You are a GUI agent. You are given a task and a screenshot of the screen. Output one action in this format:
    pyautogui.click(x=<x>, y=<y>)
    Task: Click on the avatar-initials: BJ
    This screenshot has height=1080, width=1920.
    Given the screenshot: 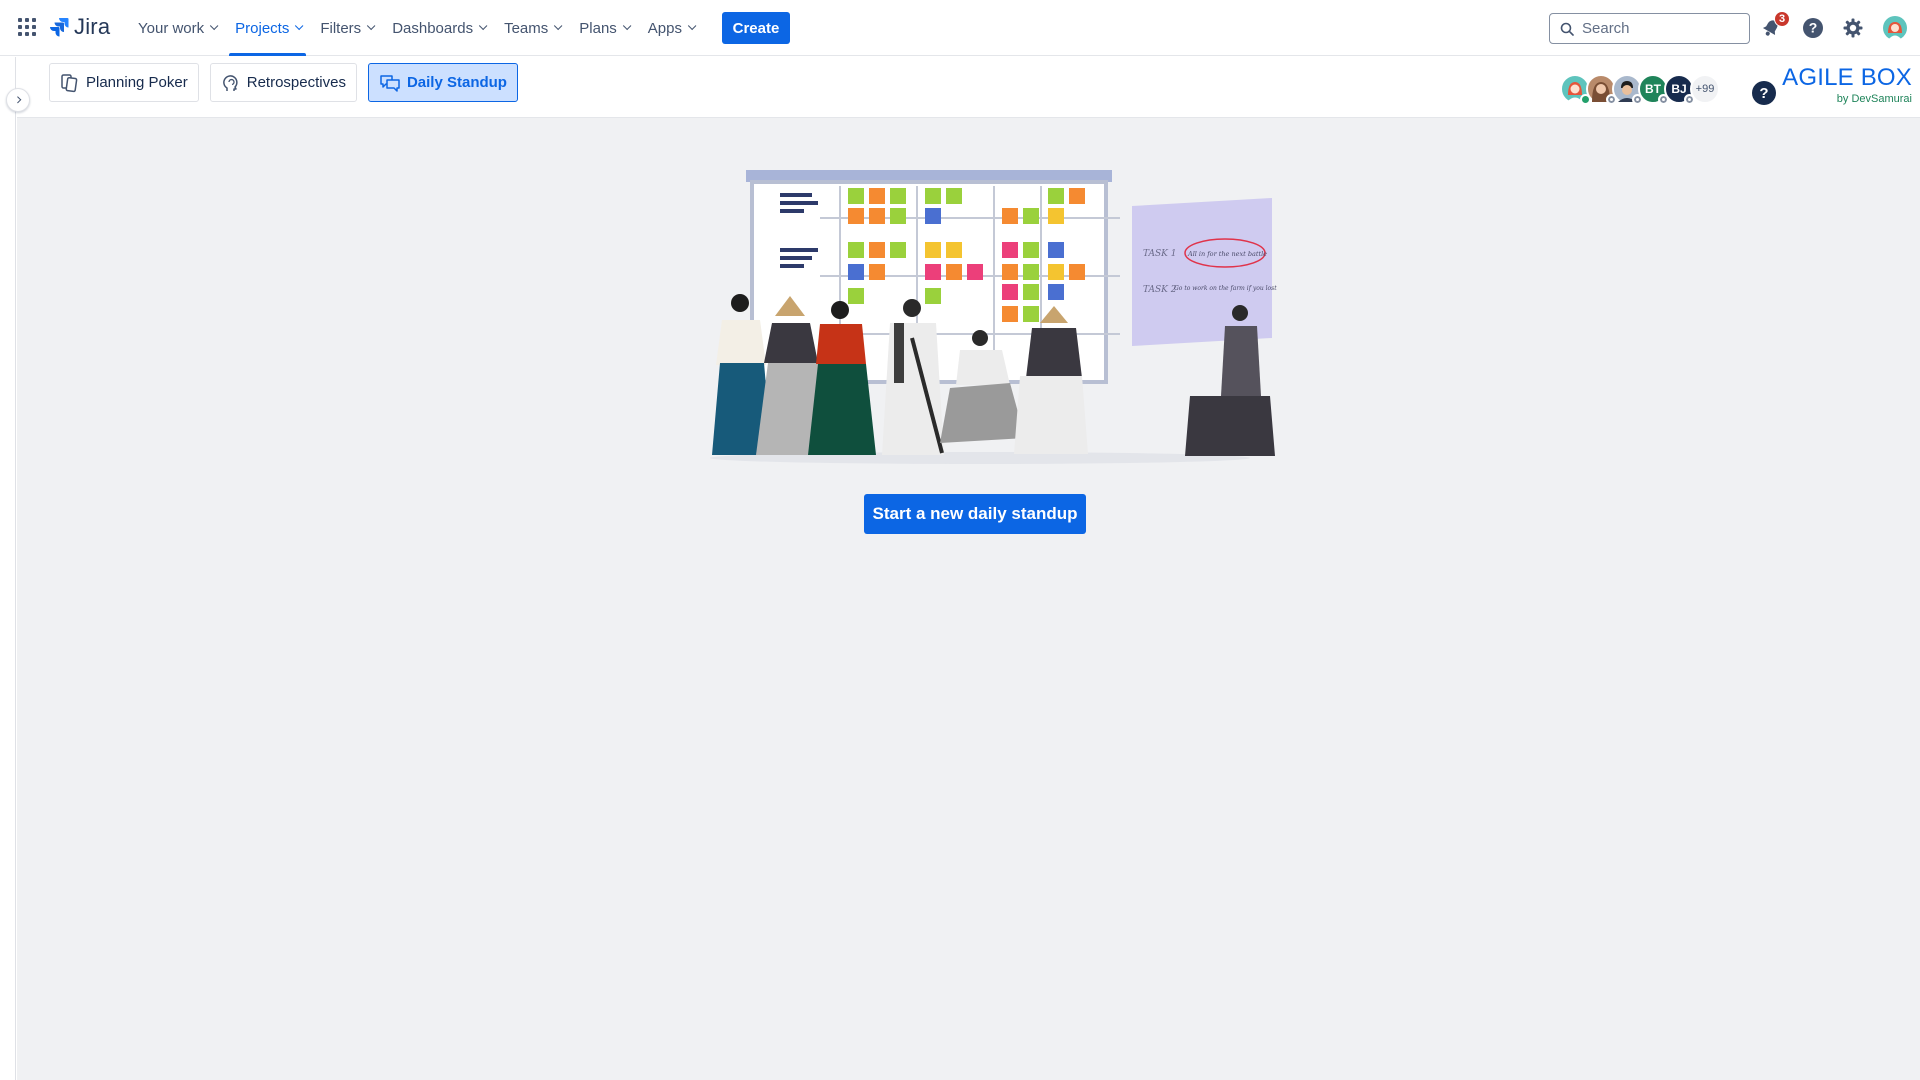 What is the action you would take?
    pyautogui.click(x=1679, y=89)
    